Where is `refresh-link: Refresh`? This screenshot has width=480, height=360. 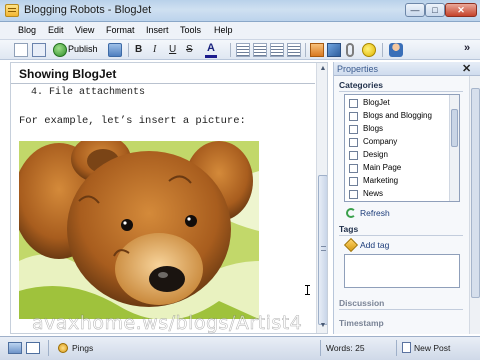
refresh-link: Refresh is located at coordinates (375, 213).